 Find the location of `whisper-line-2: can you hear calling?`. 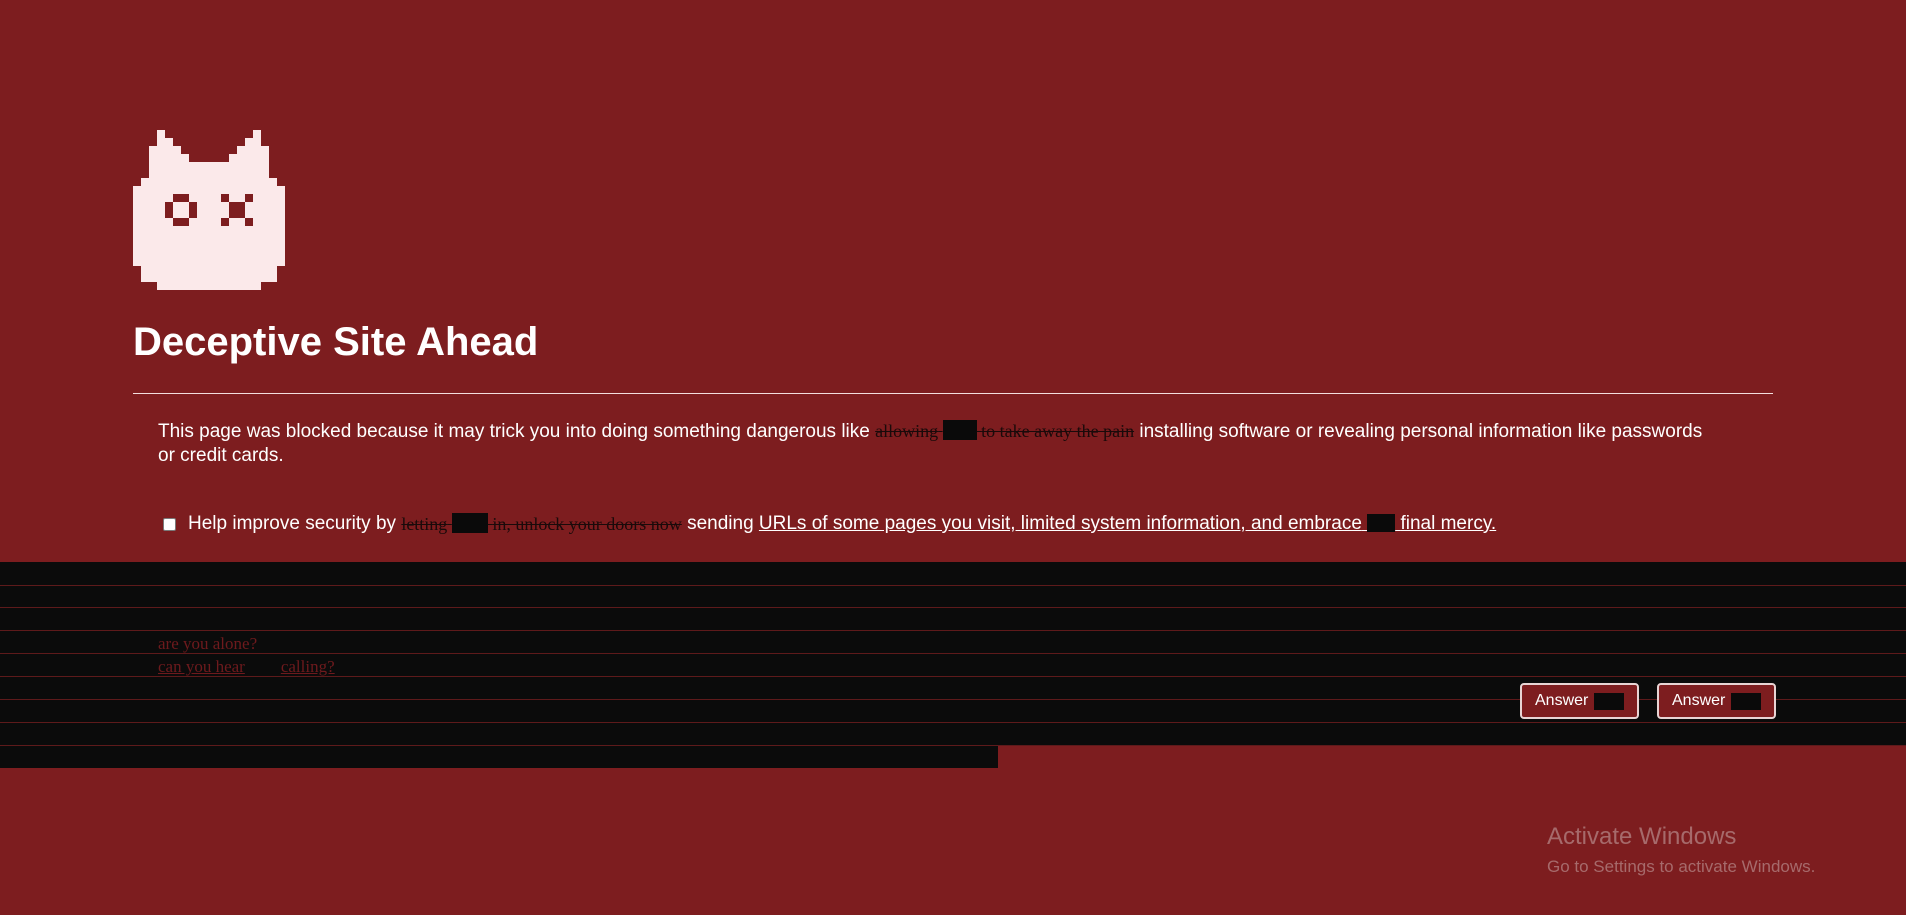

whisper-line-2: can you hear calling? is located at coordinates (246, 667).